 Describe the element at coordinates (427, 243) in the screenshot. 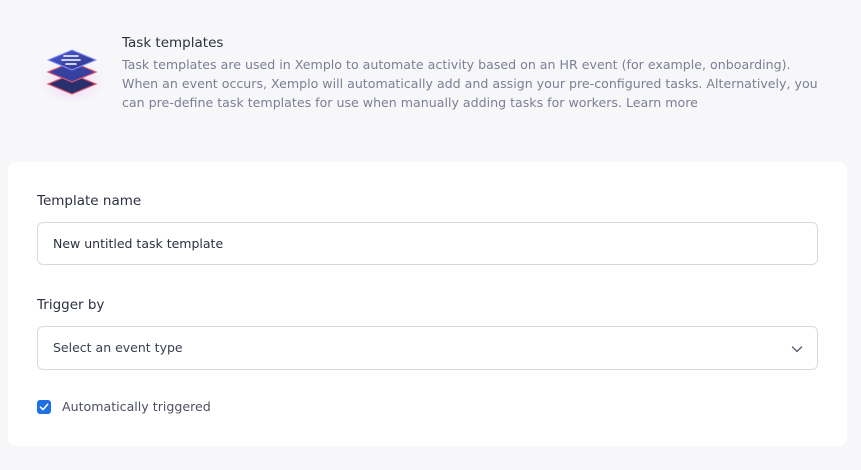

I see `template-name-input` at that location.